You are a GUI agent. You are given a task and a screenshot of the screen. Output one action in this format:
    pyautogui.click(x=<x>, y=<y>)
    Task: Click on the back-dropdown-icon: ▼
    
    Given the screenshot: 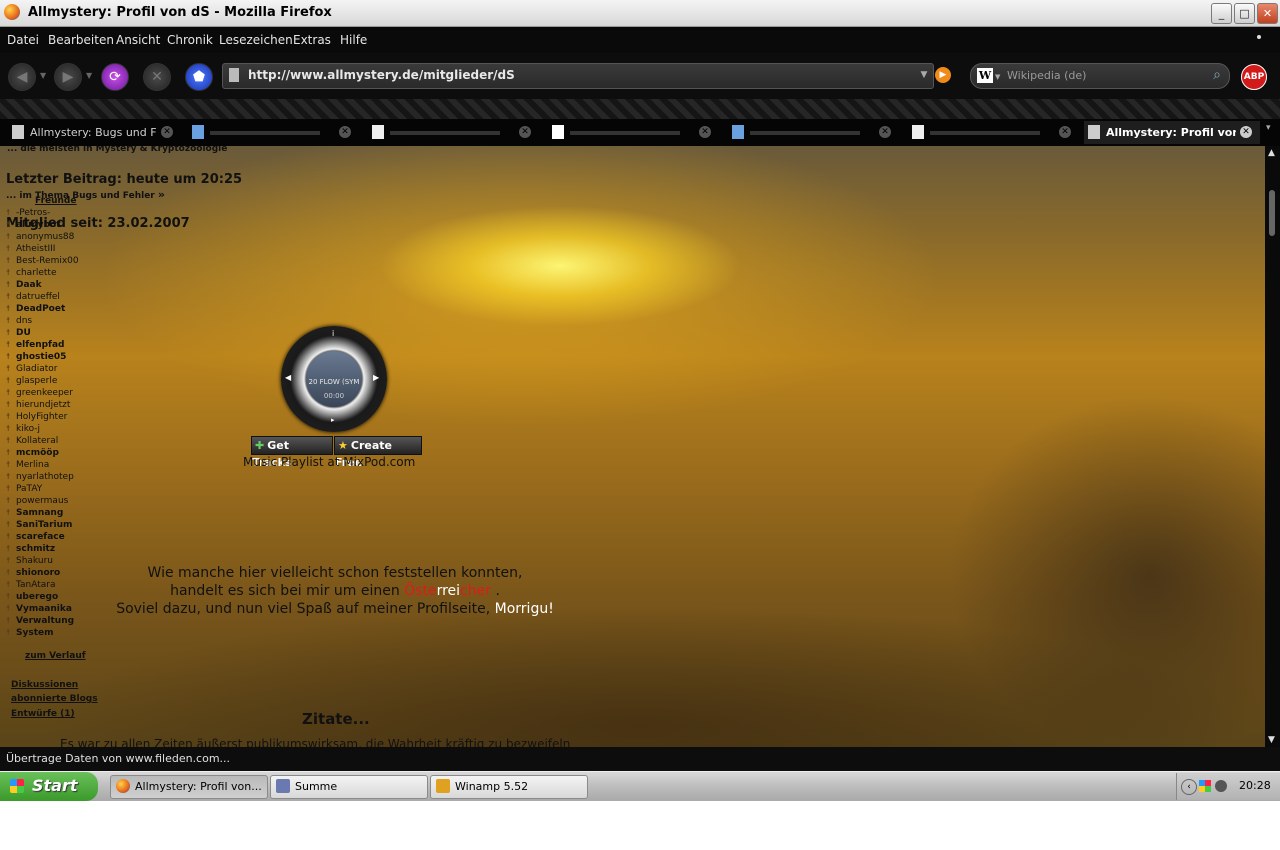 What is the action you would take?
    pyautogui.click(x=43, y=75)
    